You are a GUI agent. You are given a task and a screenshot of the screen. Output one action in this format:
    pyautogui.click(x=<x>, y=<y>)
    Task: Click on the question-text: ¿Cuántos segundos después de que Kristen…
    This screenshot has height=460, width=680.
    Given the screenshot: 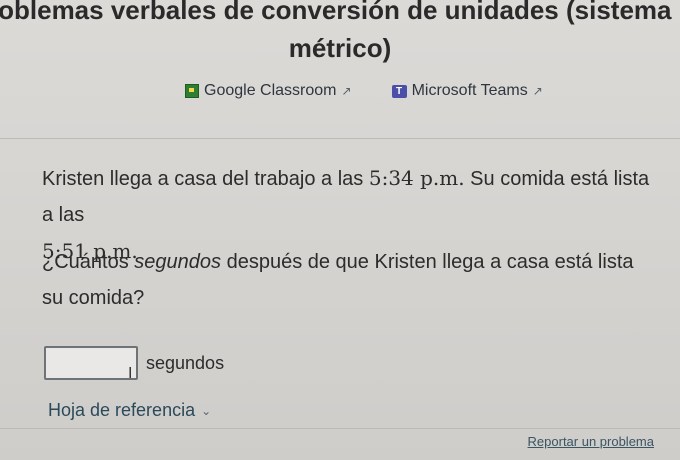 What is the action you would take?
    pyautogui.click(x=342, y=280)
    